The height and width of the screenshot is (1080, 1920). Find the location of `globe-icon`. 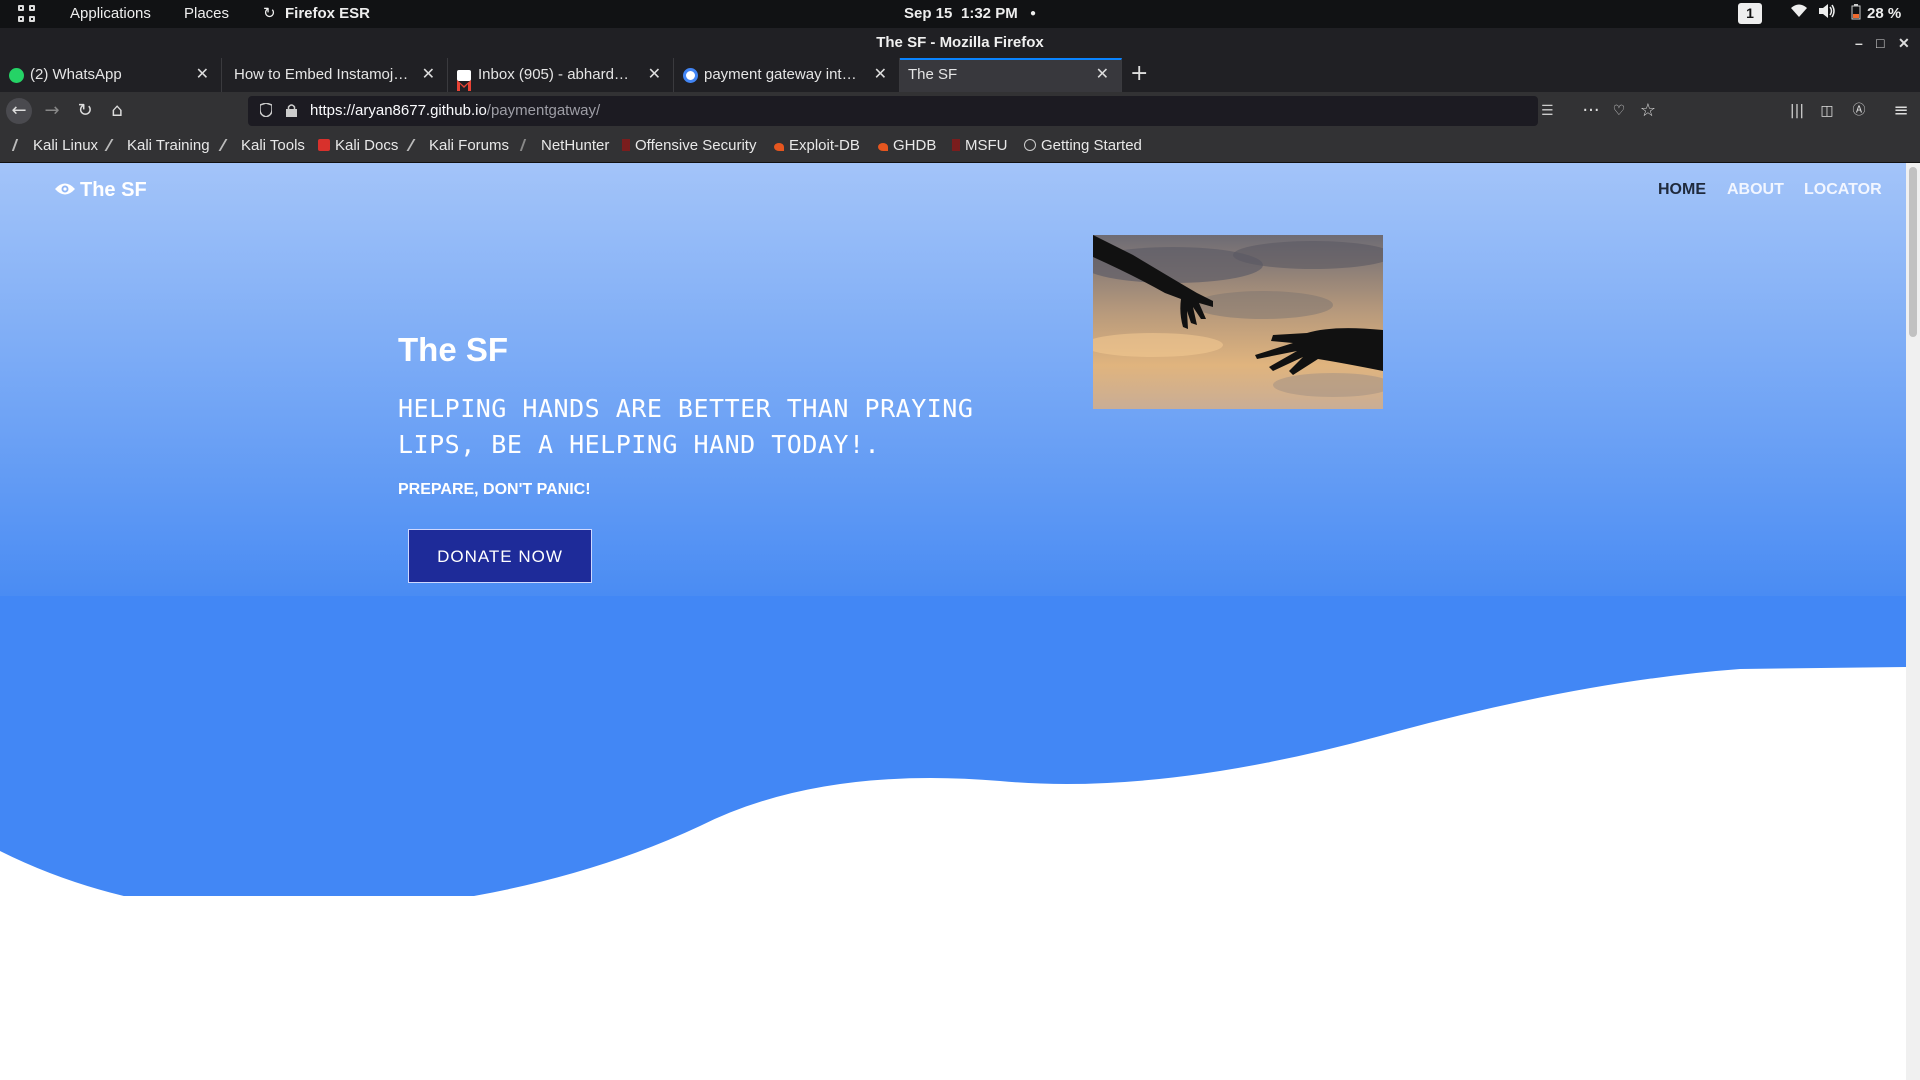

globe-icon is located at coordinates (1030, 145).